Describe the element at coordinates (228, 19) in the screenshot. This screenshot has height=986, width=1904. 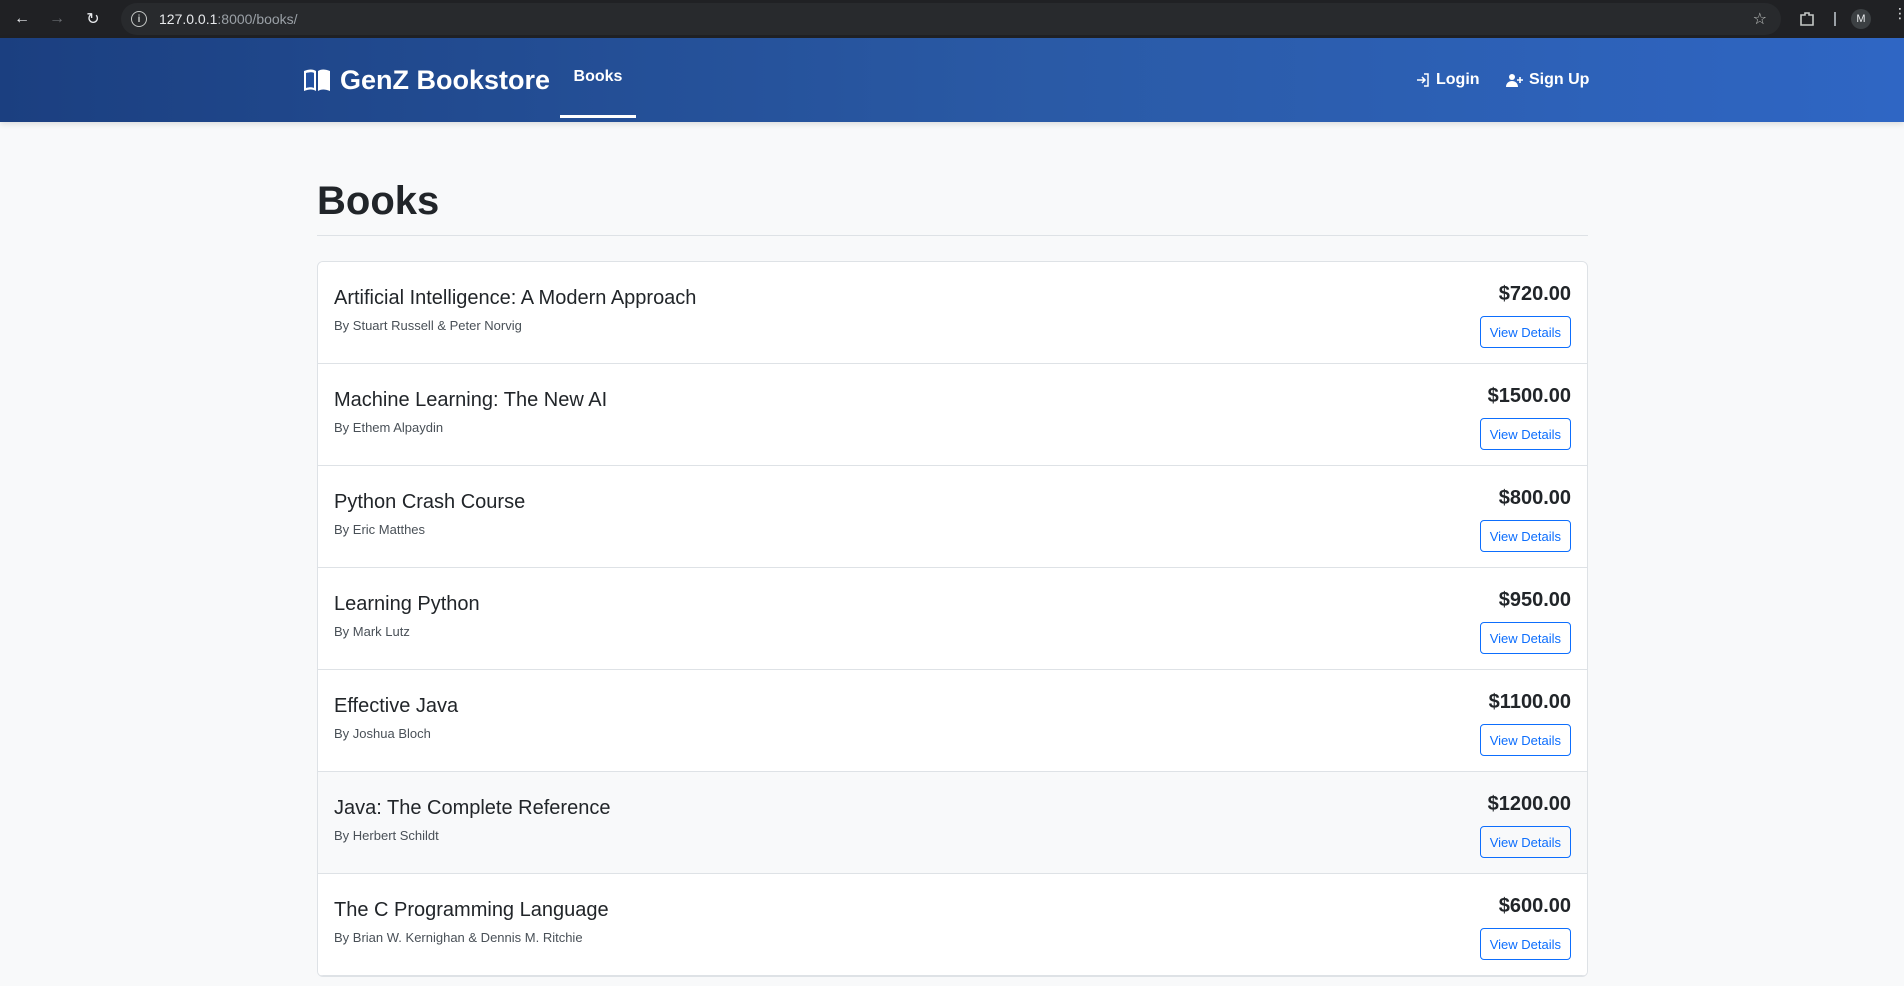
I see `url-text: 127.0.0.1:8000/books/` at that location.